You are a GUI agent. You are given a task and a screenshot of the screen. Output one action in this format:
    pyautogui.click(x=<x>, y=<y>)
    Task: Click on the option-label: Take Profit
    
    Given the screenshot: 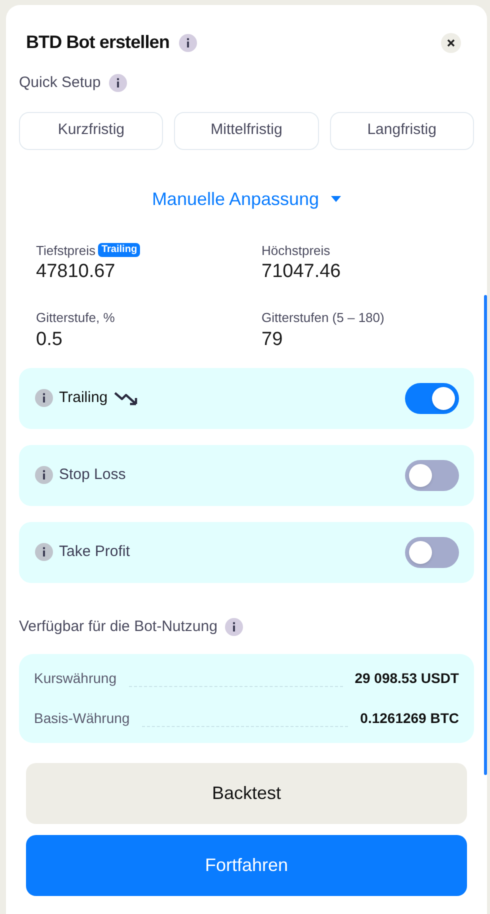 What is the action you would take?
    pyautogui.click(x=94, y=552)
    